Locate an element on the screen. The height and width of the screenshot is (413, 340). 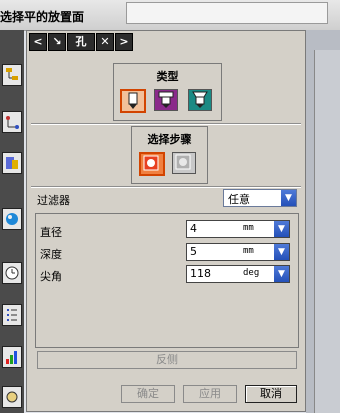
placement-face-icon is located at coordinates (151, 163).